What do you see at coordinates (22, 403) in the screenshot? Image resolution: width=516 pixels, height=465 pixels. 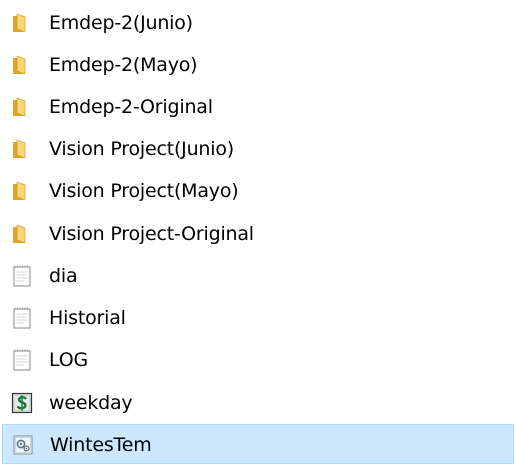 I see `dollar-script-icon` at bounding box center [22, 403].